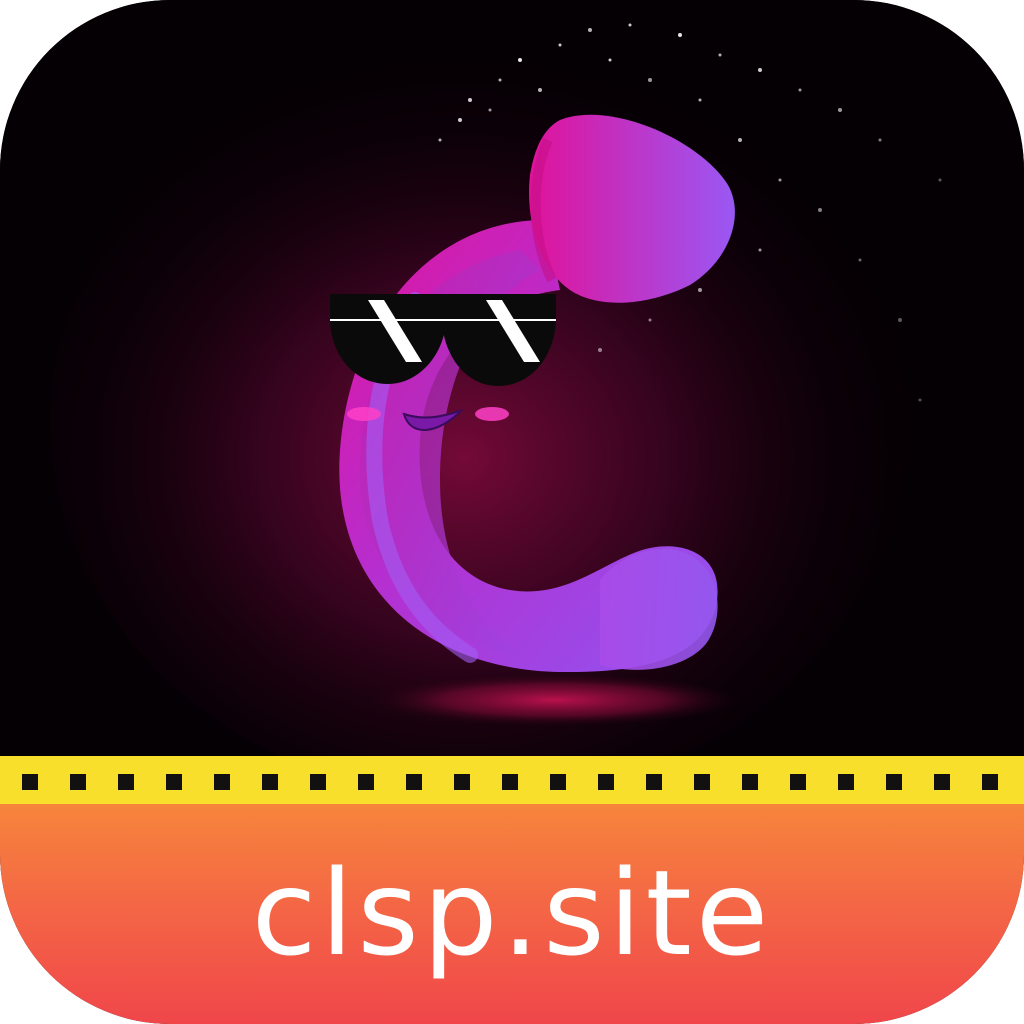 This screenshot has width=1024, height=1024. I want to click on floor-glow, so click(555, 700).